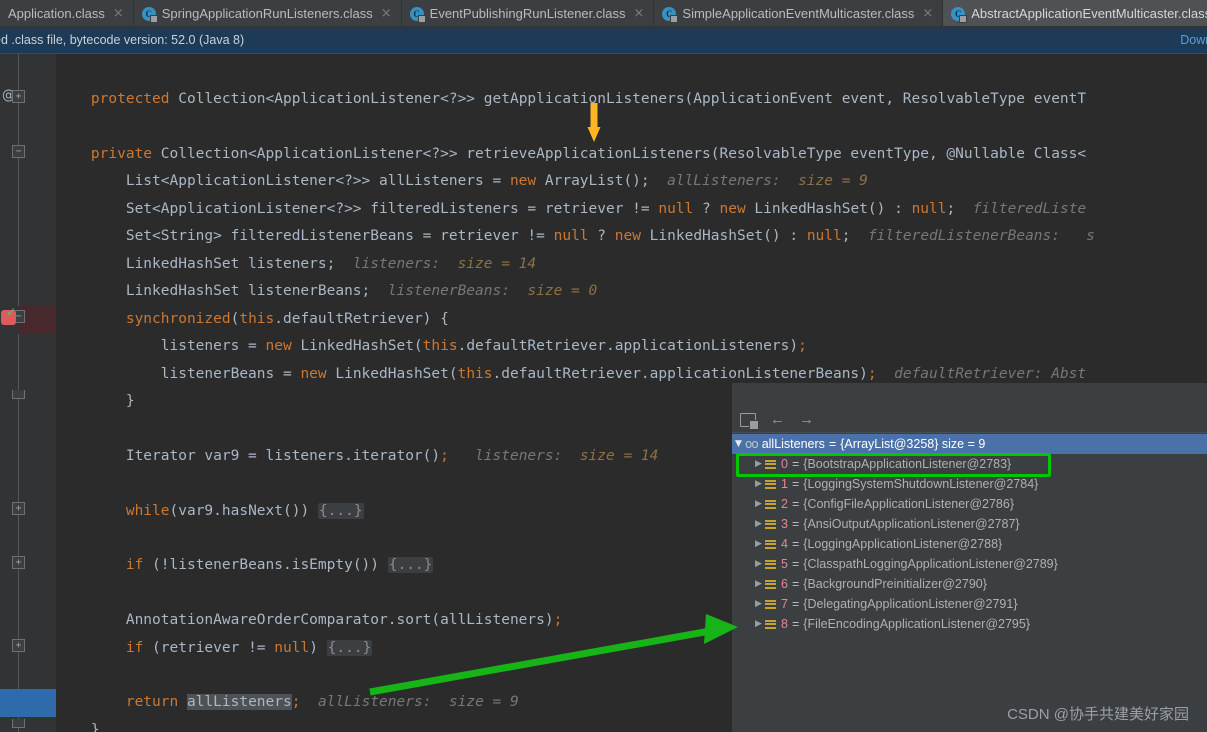 The image size is (1207, 732). Describe the element at coordinates (361, 319) in the screenshot. I see `code-token: .defaultRetriever) {` at that location.